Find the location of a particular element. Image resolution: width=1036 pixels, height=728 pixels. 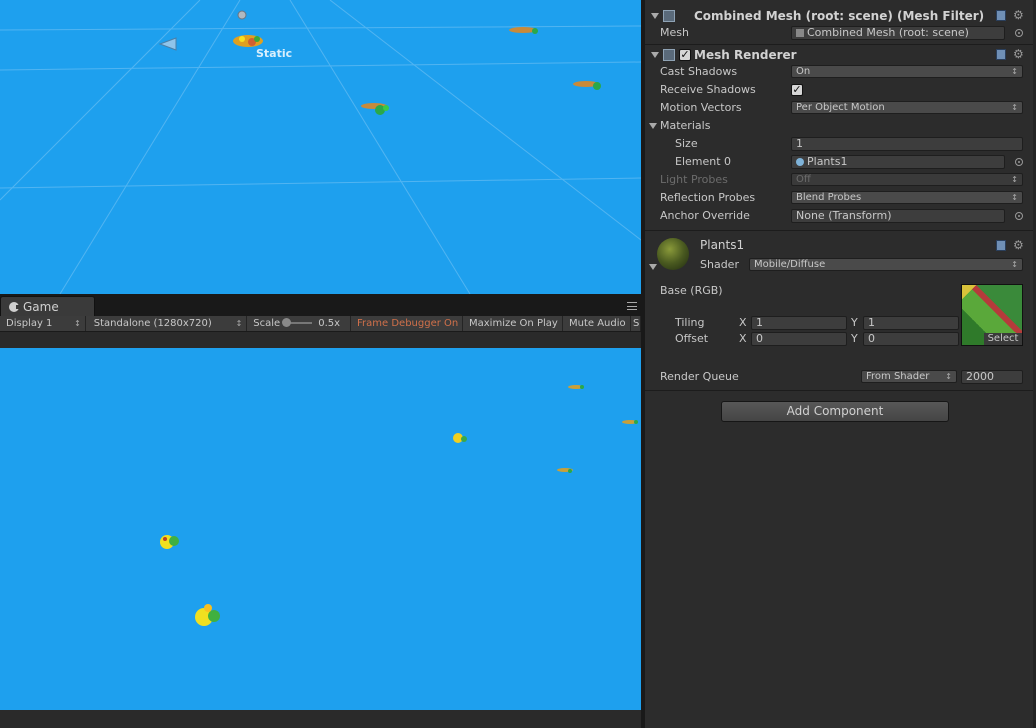

tiling-x-field: 1 is located at coordinates (799, 323).